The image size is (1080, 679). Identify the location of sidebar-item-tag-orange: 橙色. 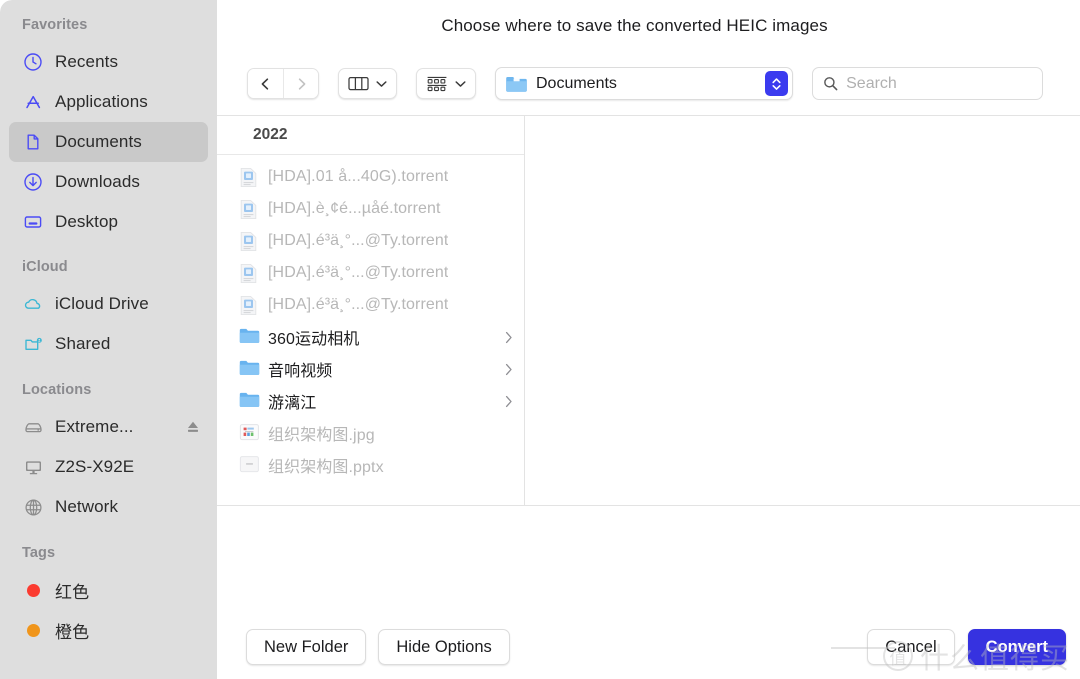
(108, 630).